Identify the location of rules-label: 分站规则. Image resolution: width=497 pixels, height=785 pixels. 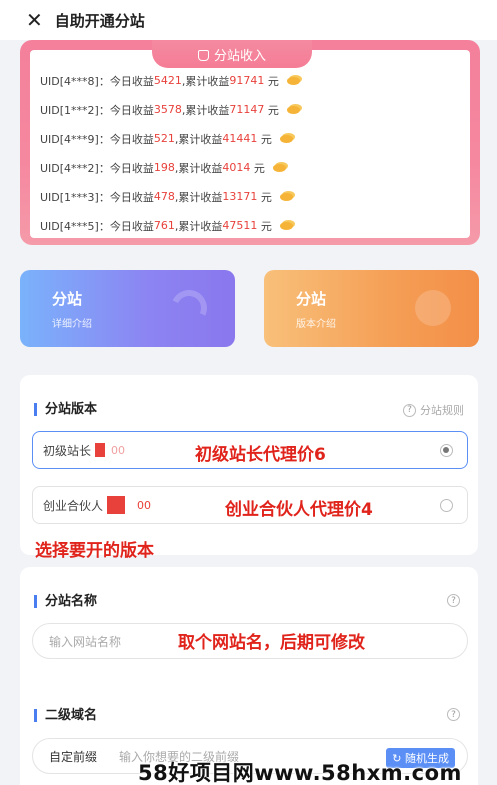
(442, 410).